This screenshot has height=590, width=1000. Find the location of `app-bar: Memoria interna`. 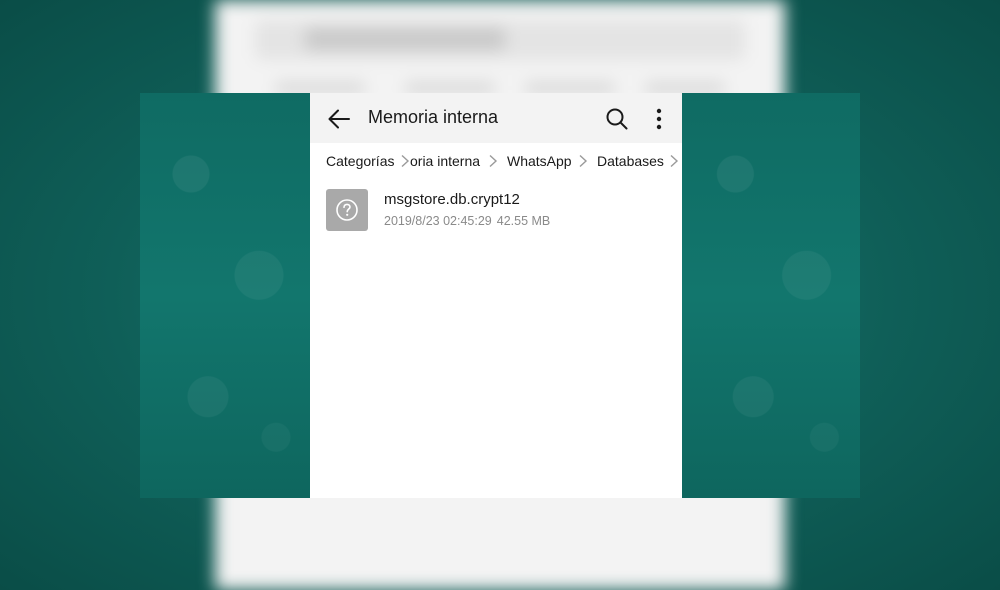

app-bar: Memoria interna is located at coordinates (496, 118).